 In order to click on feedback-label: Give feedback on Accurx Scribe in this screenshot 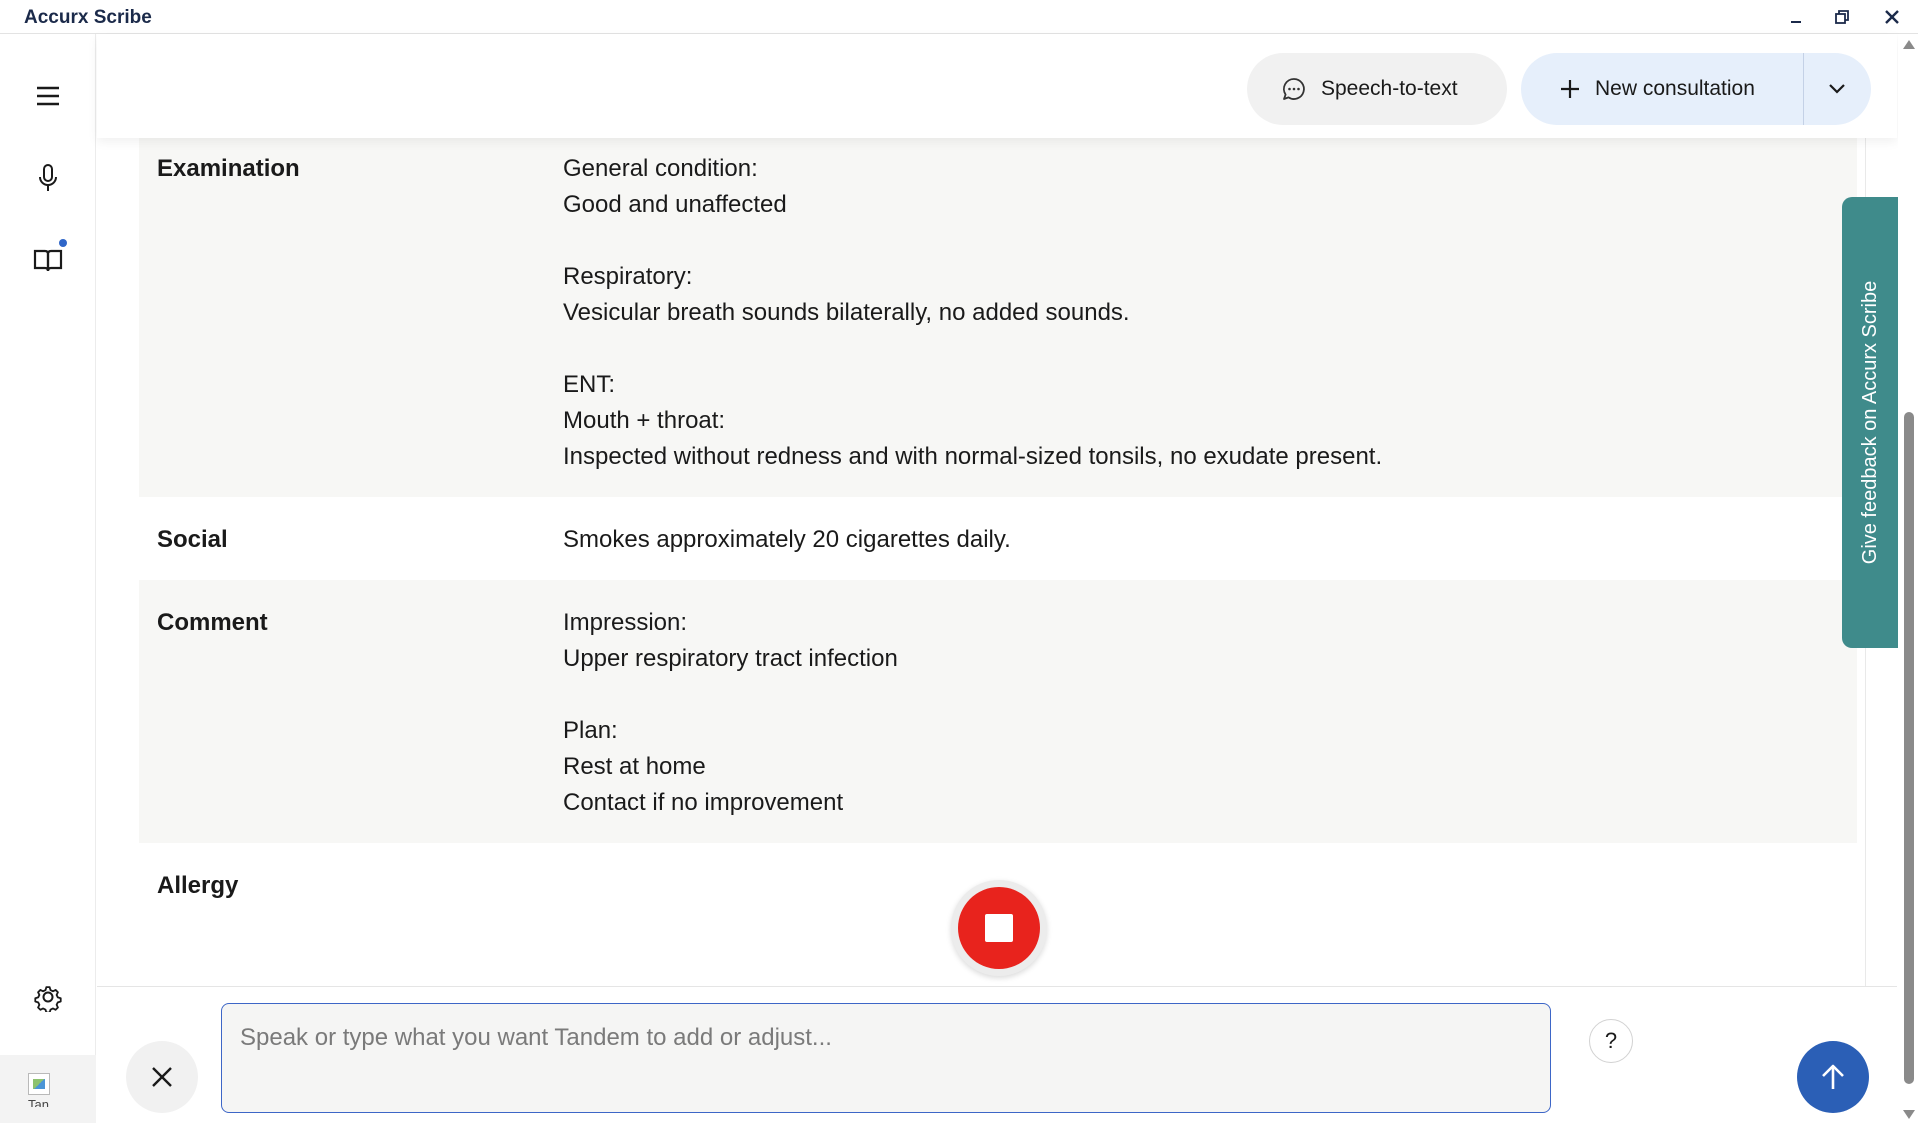, I will do `click(1870, 422)`.